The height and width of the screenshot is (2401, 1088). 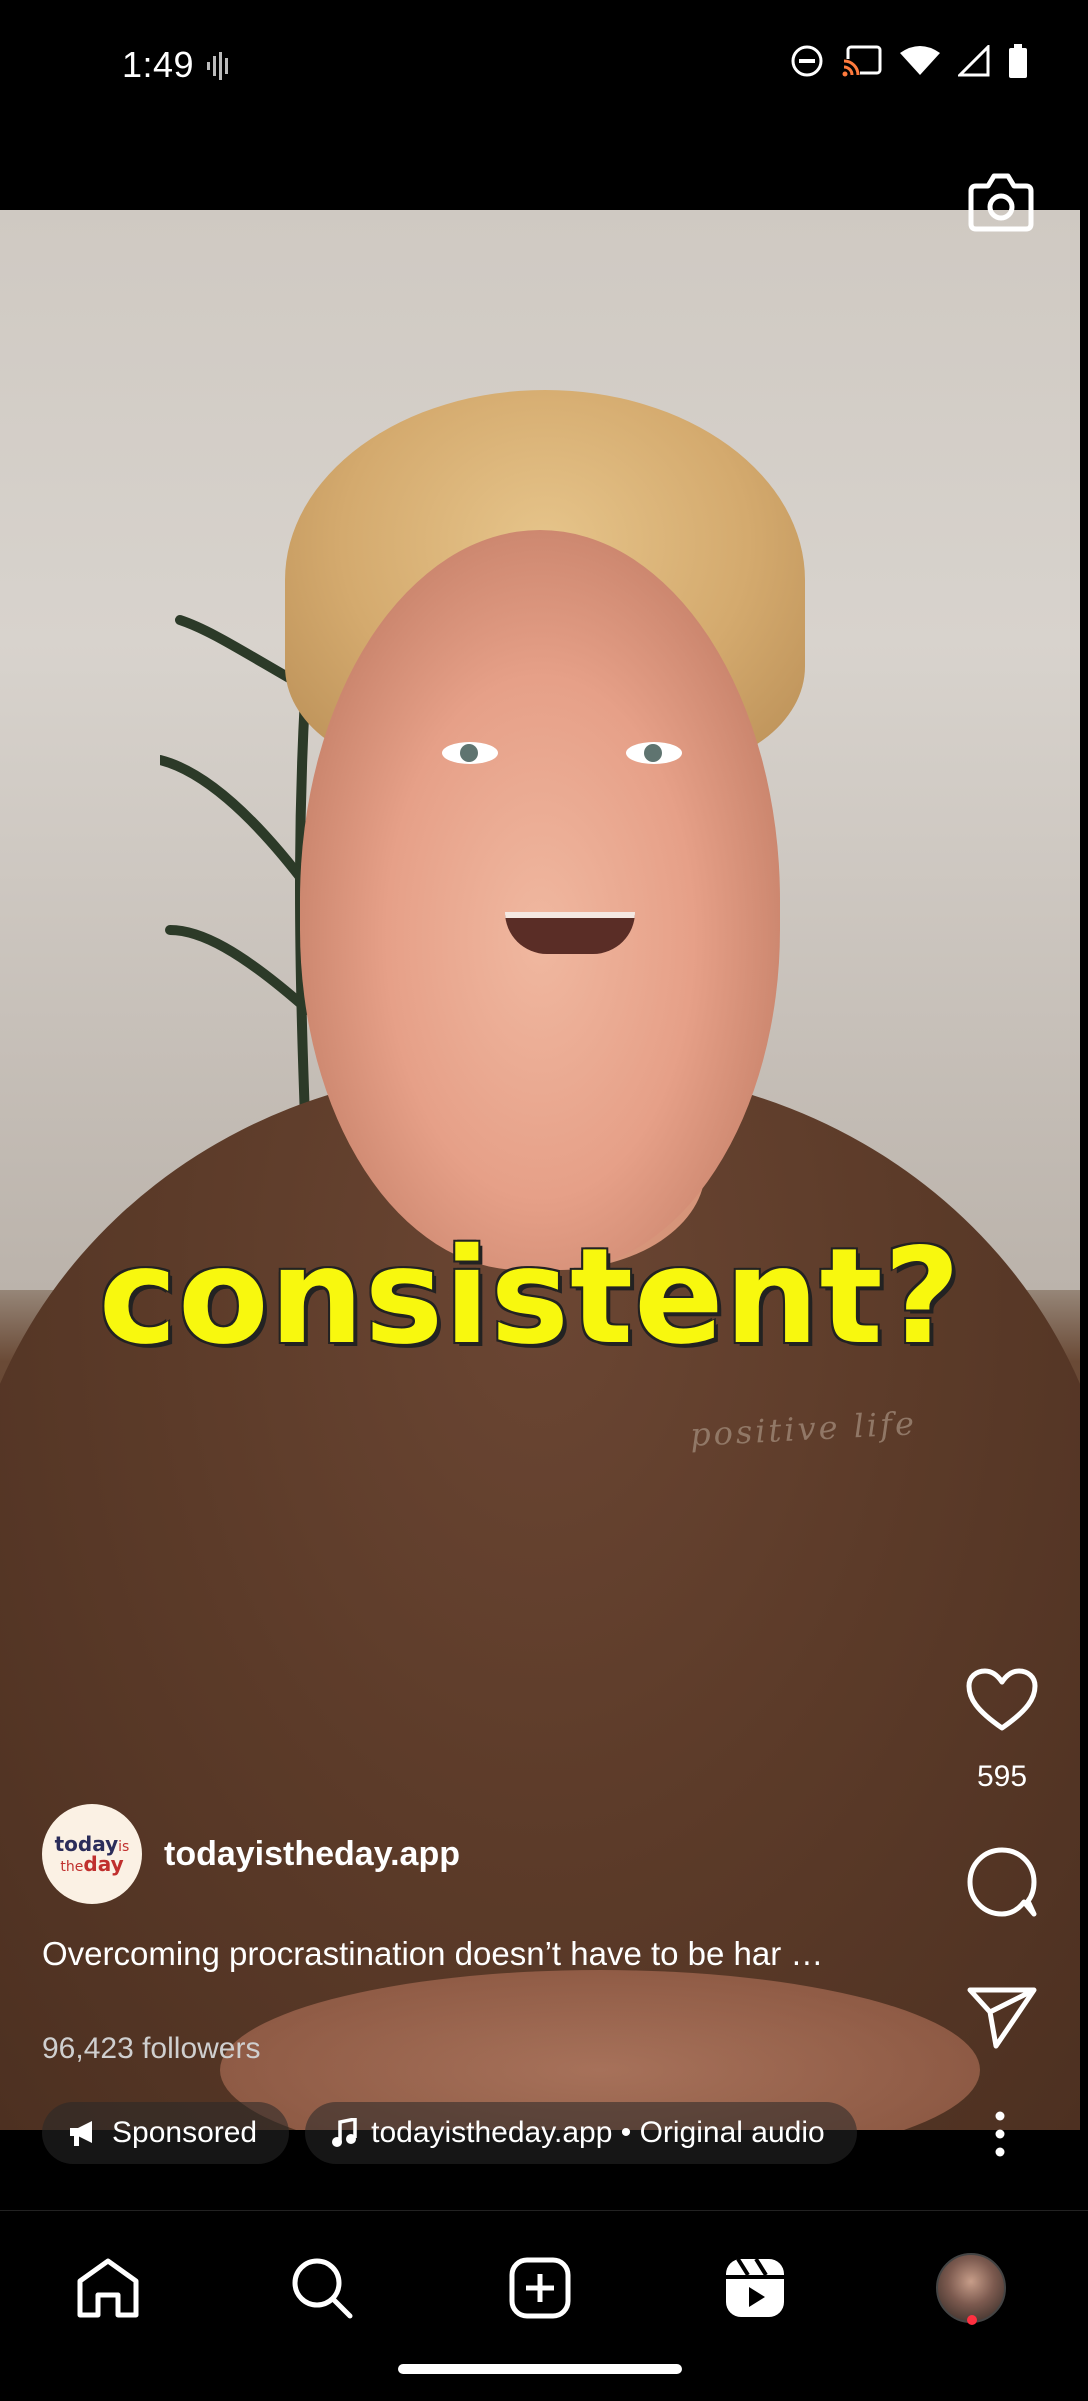 What do you see at coordinates (1018, 61) in the screenshot?
I see `battery-icon` at bounding box center [1018, 61].